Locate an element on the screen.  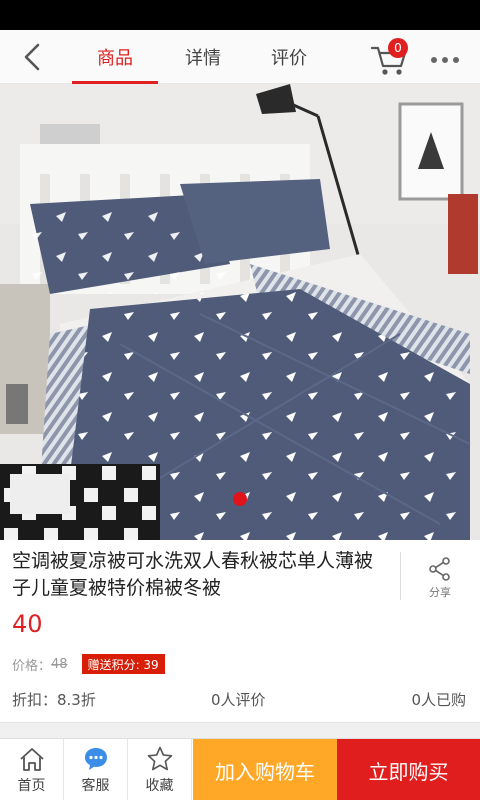
original-price-label: 价格： is located at coordinates (32, 666).